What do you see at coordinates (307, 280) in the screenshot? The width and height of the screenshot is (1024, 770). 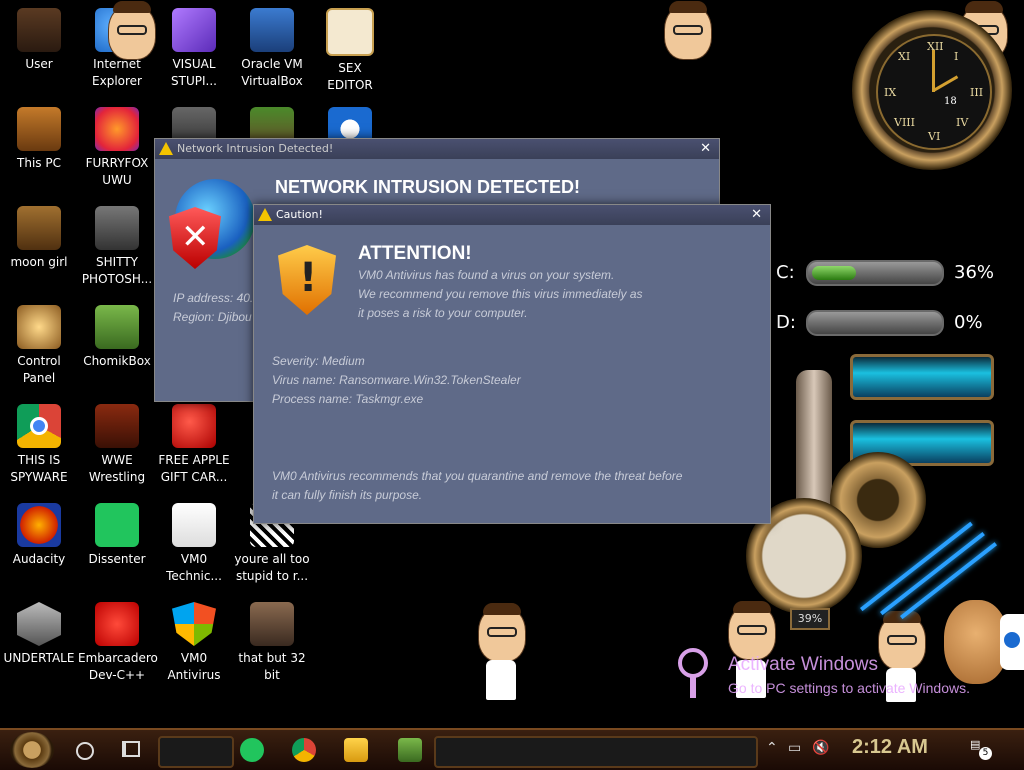 I see `warning-shield-icon: !` at bounding box center [307, 280].